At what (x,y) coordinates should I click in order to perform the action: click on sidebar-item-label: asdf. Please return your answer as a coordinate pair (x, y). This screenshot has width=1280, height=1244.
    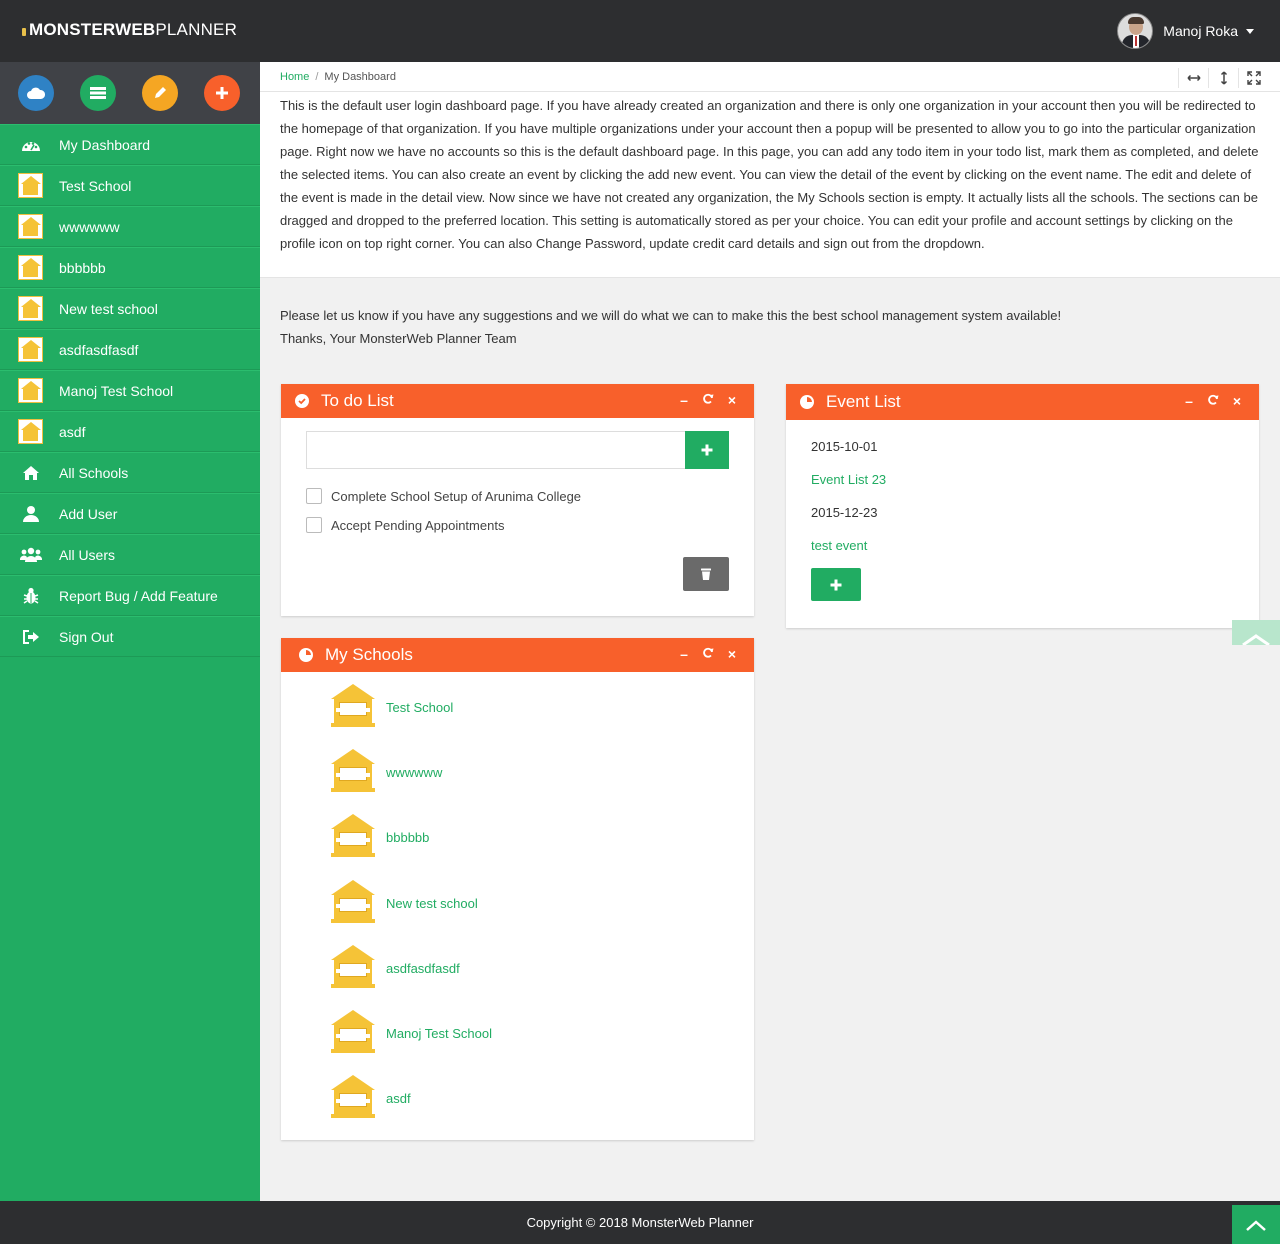
    Looking at the image, I should click on (72, 431).